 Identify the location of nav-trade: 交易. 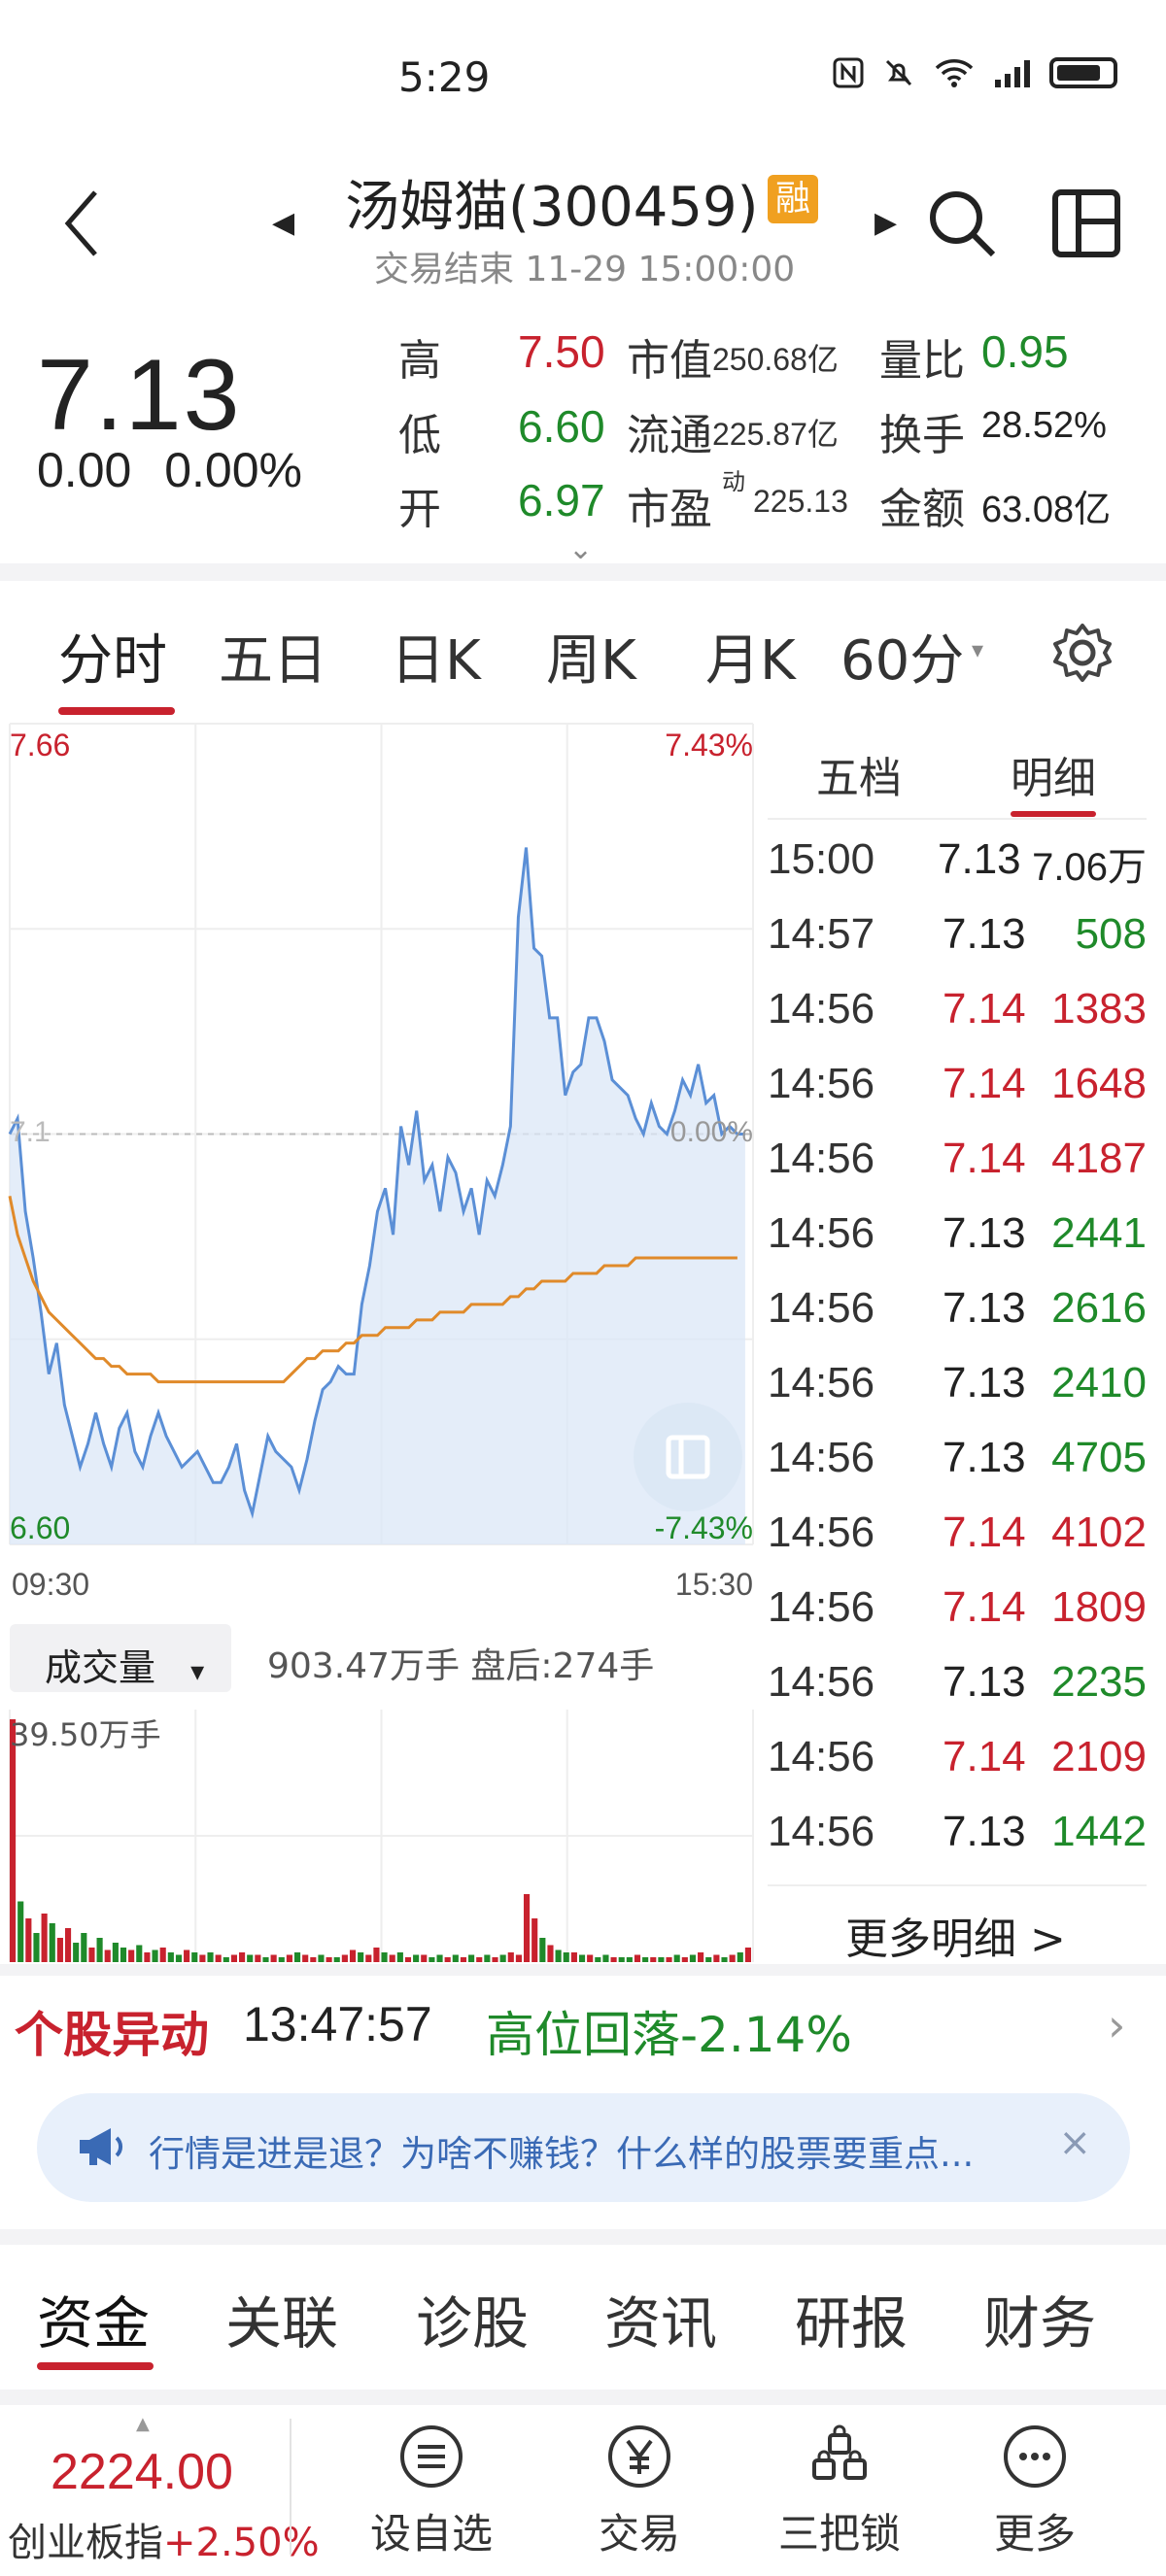
(639, 2491).